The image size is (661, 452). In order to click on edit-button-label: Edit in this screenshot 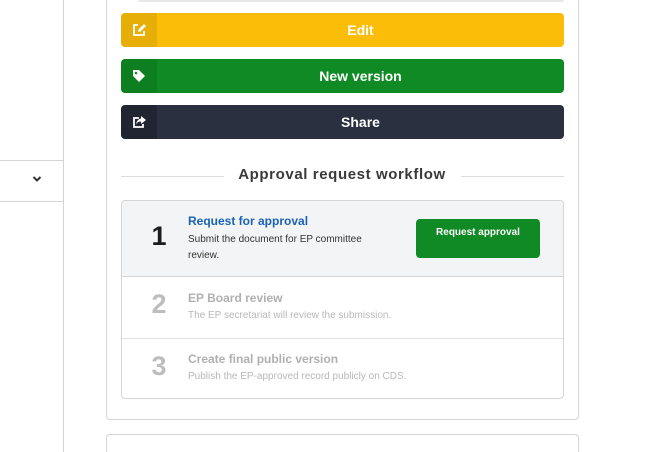, I will do `click(360, 30)`.